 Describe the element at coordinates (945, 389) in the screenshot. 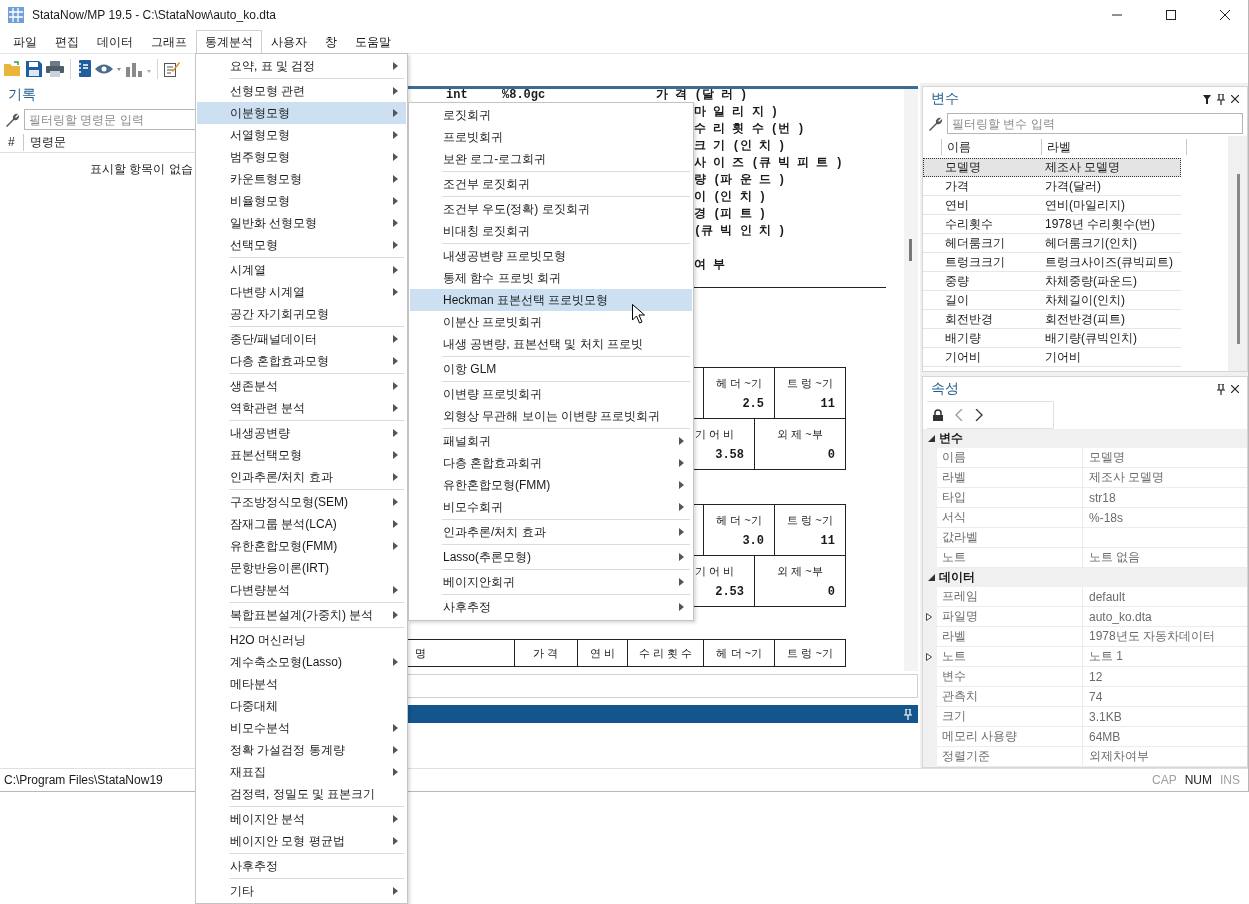

I see `panel-title: 속성` at that location.